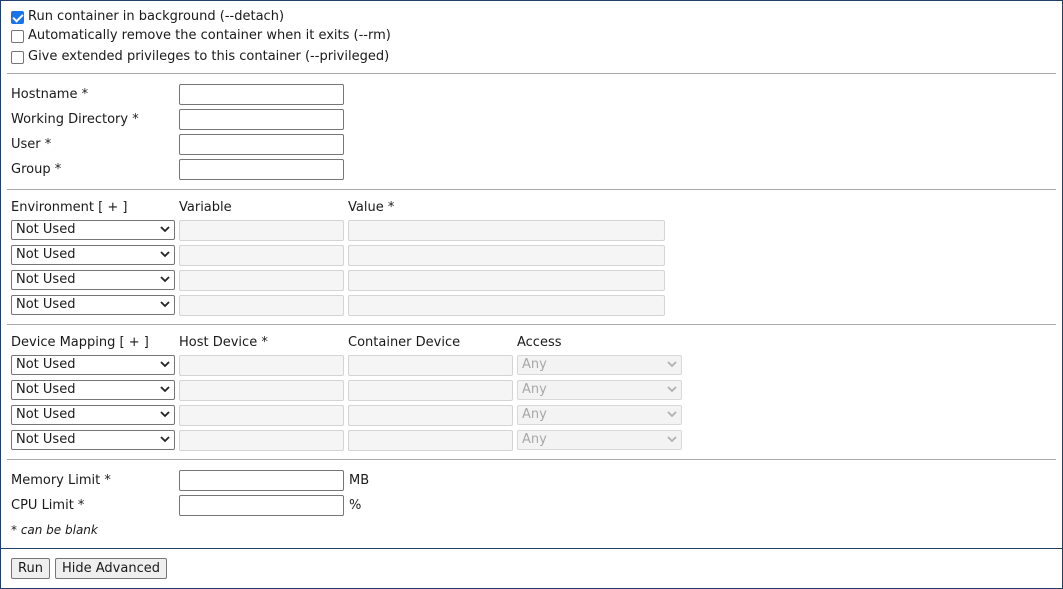  I want to click on variable-header: Variable, so click(205, 207).